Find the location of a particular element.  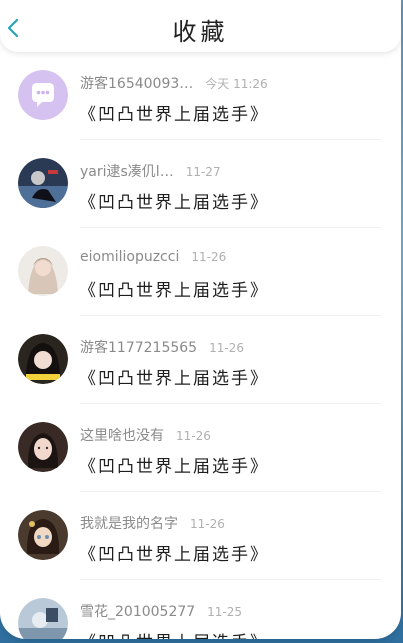

list-item: 我就是我的名字 11-26 《凹凸世界上届选手》 is located at coordinates (200, 536).